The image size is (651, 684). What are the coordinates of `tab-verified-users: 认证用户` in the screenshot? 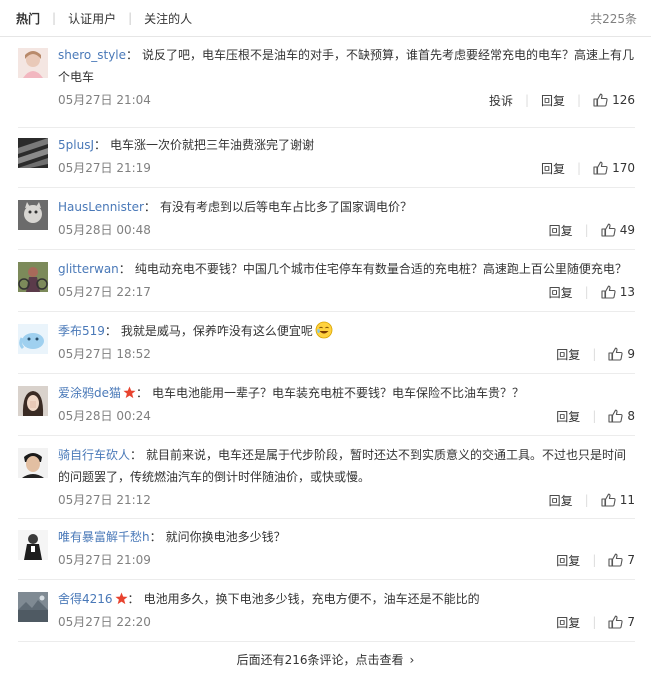 It's located at (92, 18).